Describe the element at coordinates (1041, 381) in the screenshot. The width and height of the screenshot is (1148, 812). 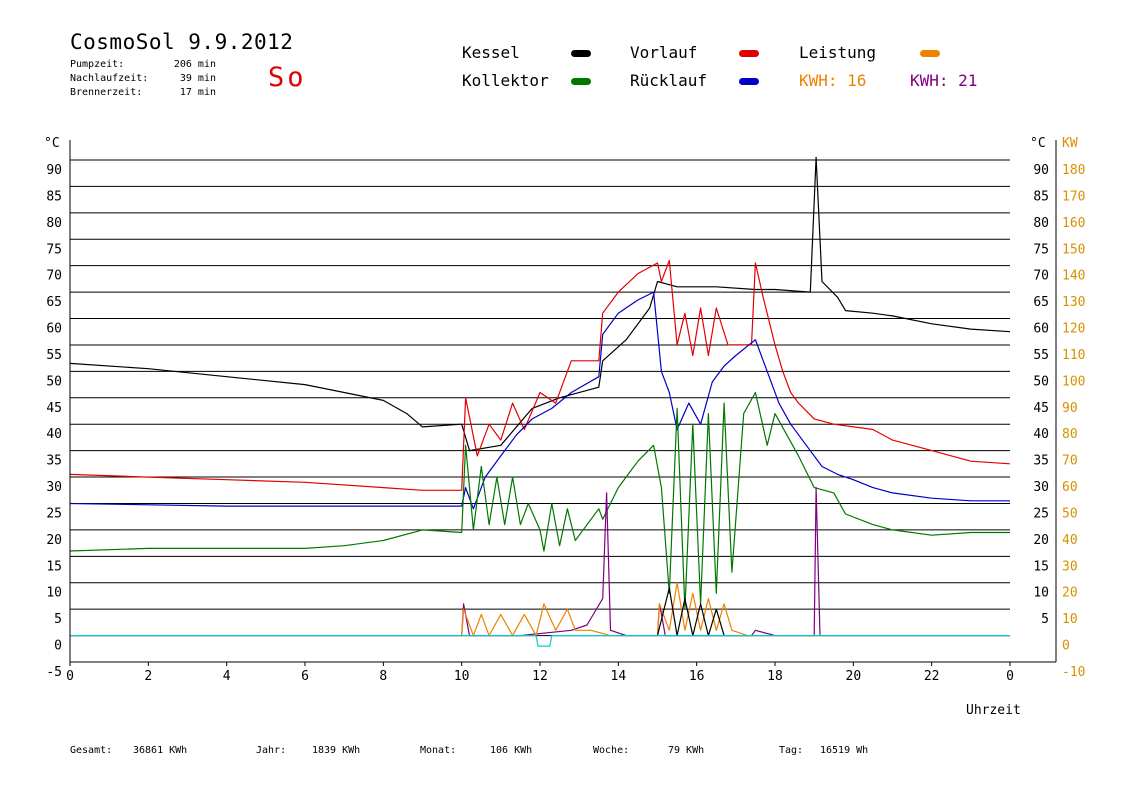
I see `y-tick-label-right-c: 50` at that location.